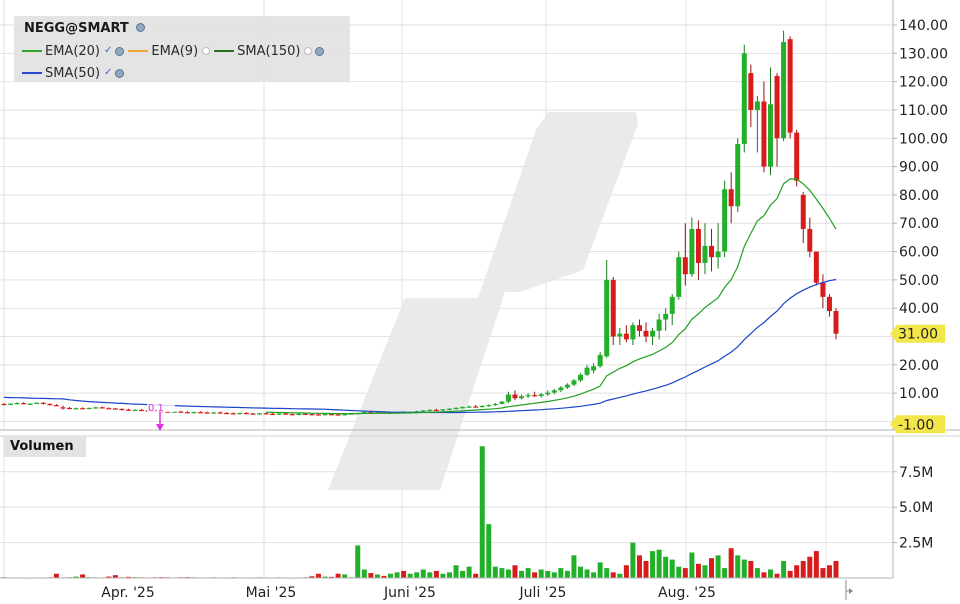 The image size is (960, 604). I want to click on last-price-tag: 31.00, so click(917, 333).